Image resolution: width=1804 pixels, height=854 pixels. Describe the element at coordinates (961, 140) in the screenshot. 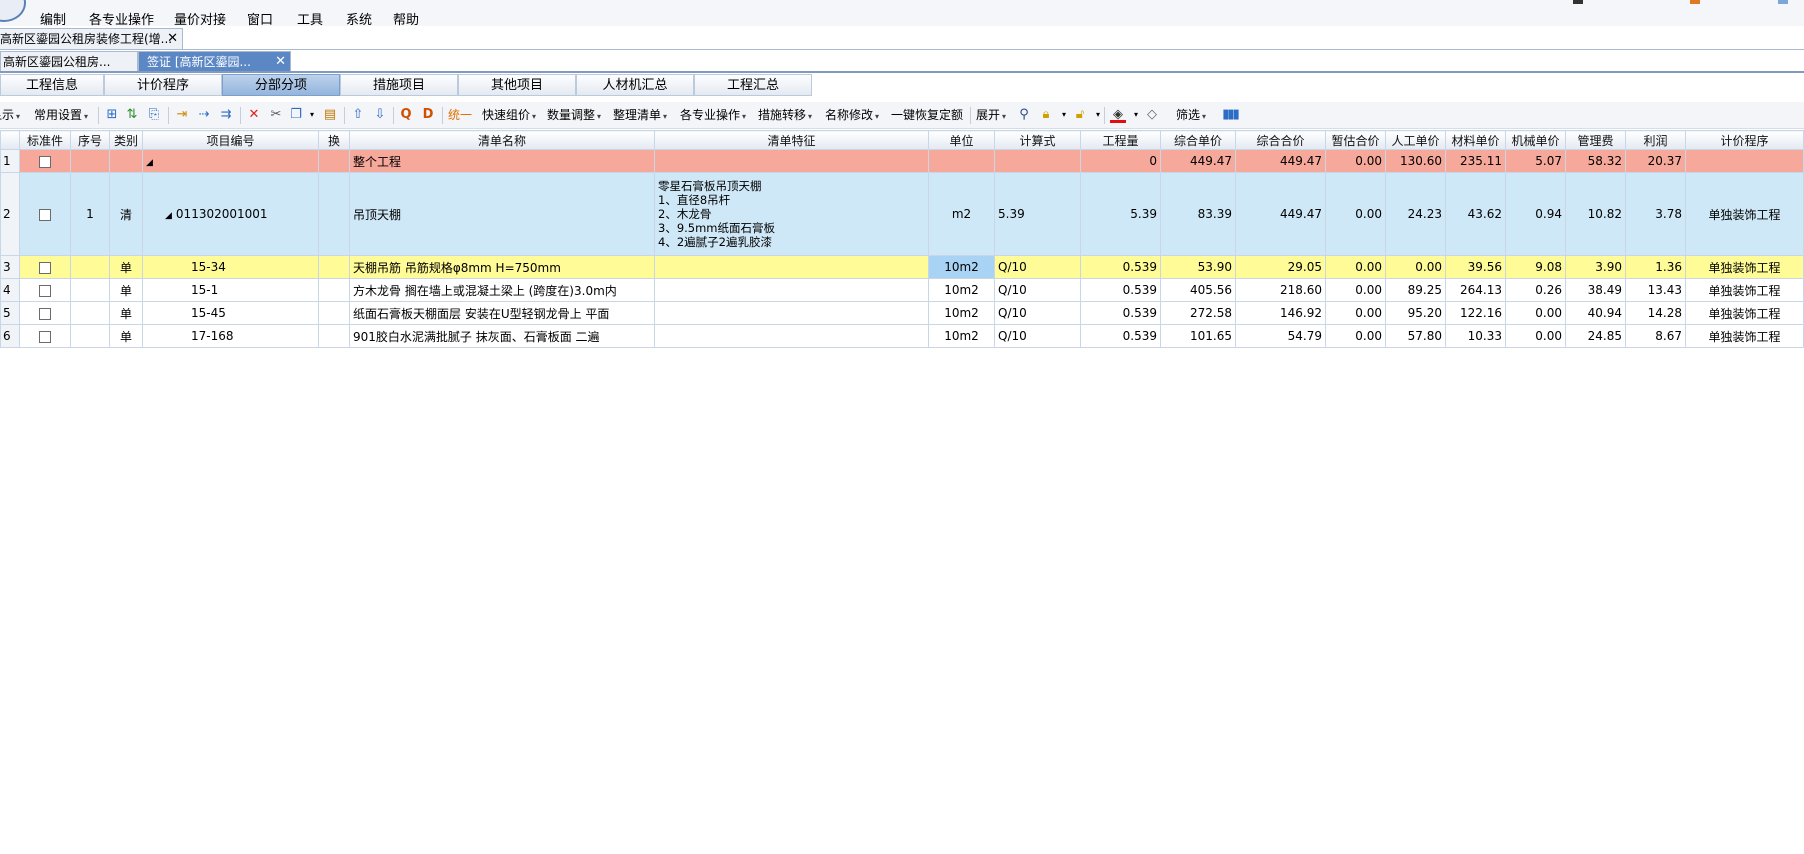

I see `col-header-unit: 单位` at that location.